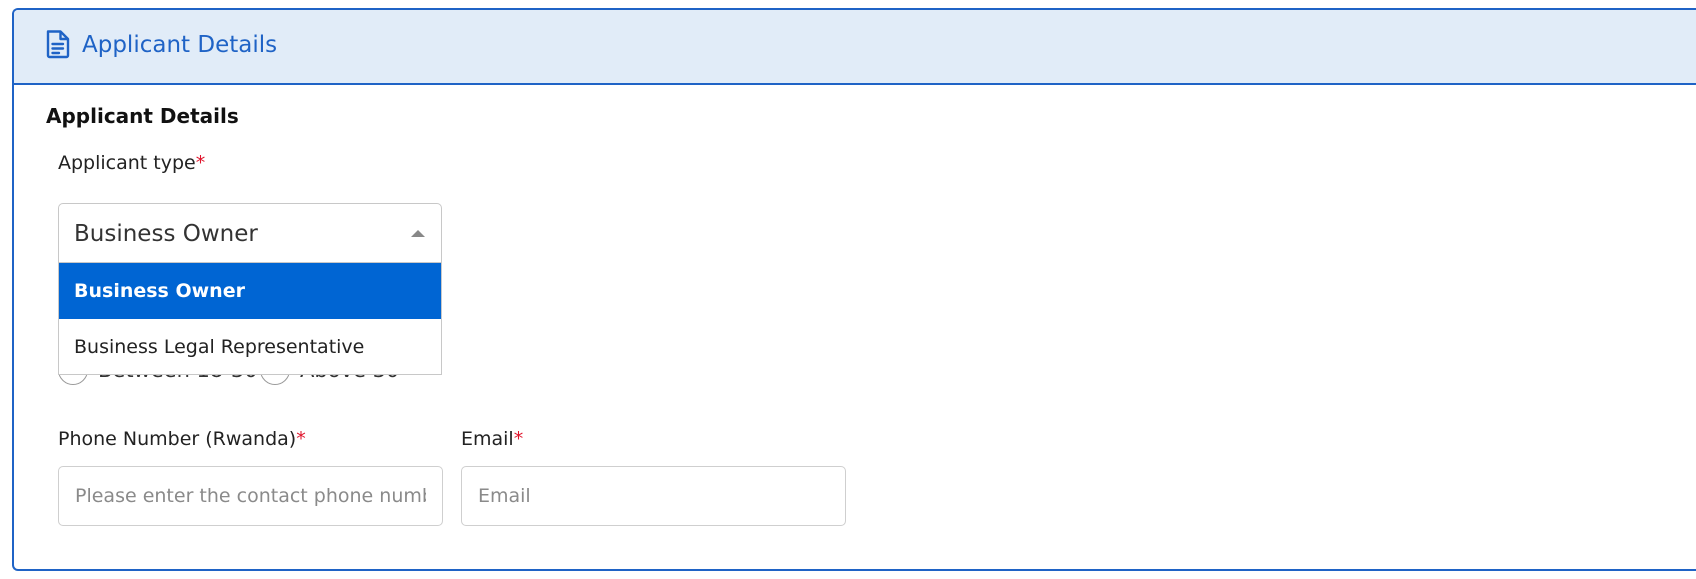 This screenshot has height=579, width=1696. I want to click on card-header-title: Applicant Details, so click(180, 45).